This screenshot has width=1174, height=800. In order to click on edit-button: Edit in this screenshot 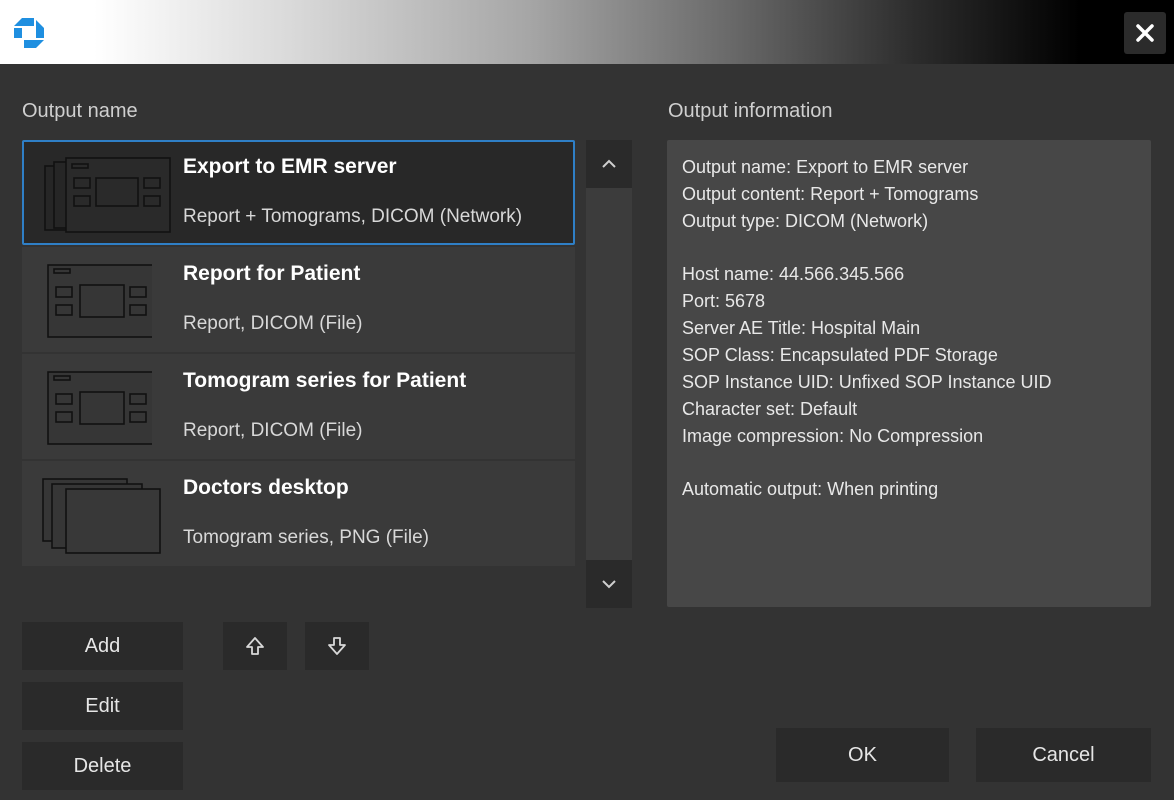, I will do `click(102, 706)`.